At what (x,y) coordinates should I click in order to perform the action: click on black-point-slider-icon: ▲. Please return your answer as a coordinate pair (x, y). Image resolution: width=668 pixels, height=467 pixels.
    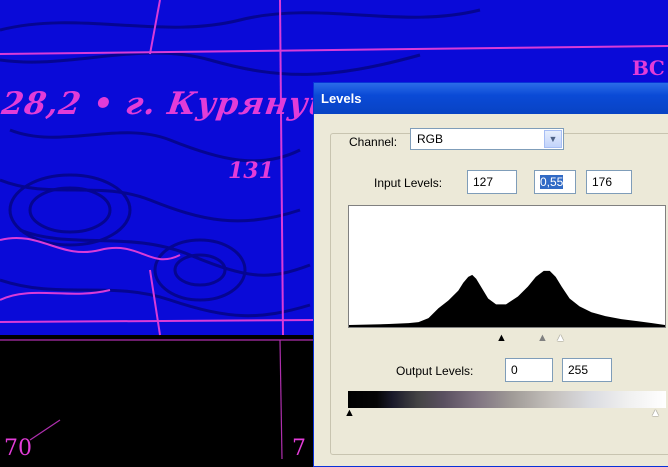
    Looking at the image, I should click on (501, 338).